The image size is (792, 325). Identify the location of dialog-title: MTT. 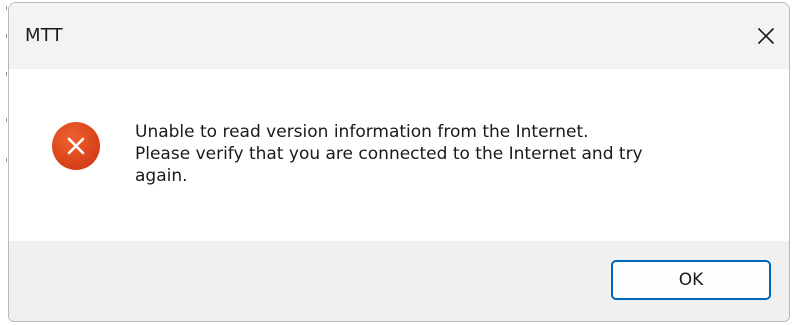
(44, 35).